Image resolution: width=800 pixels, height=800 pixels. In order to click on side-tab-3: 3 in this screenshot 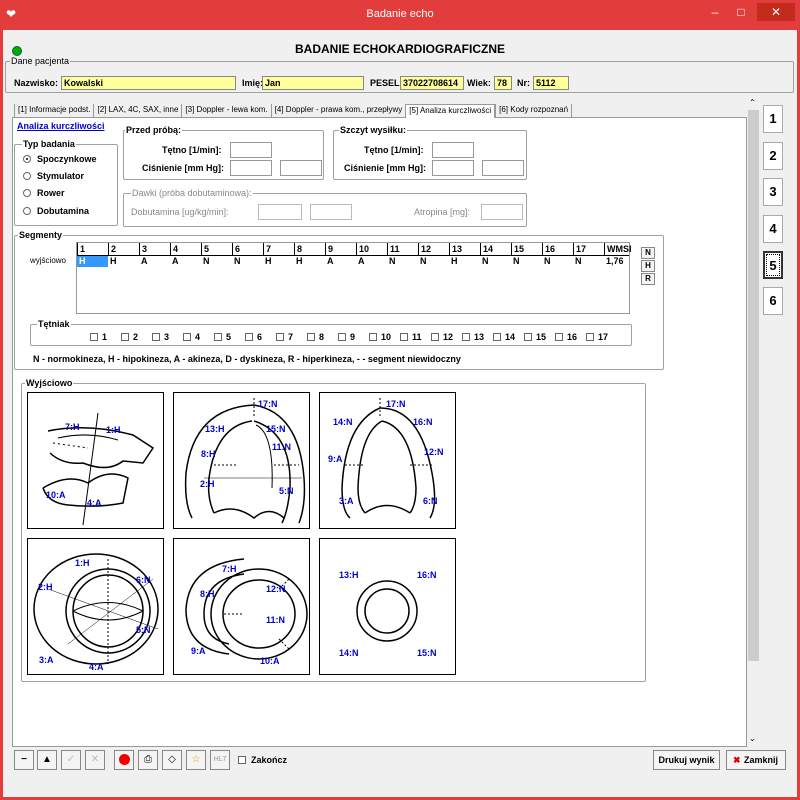, I will do `click(773, 192)`.